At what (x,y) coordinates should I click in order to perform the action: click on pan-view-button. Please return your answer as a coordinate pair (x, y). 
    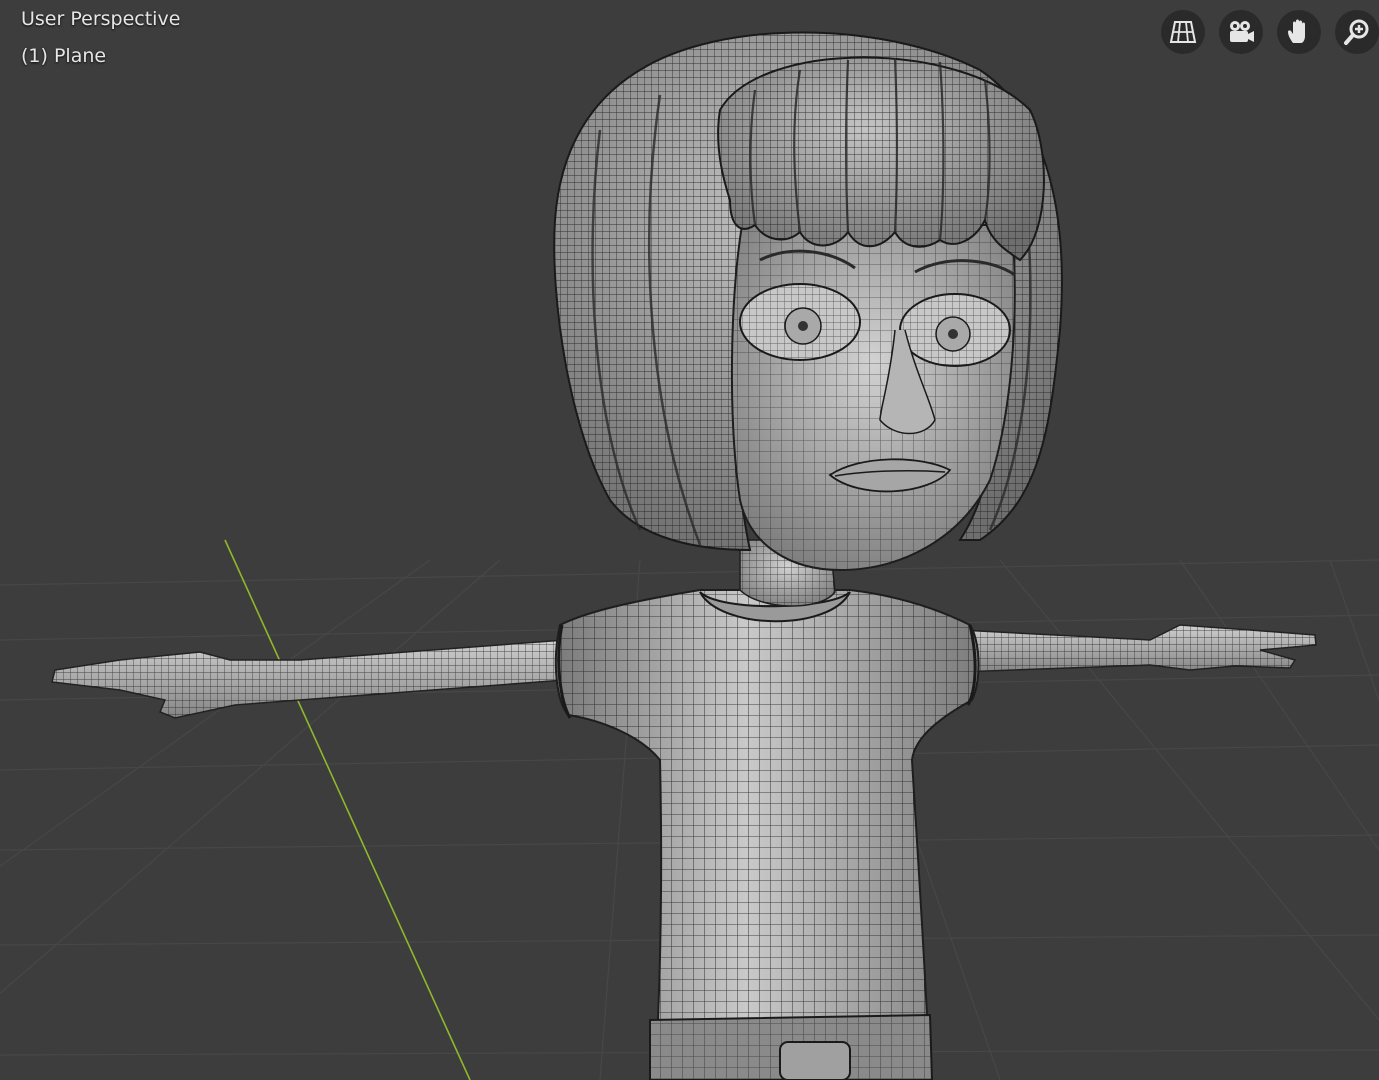
    Looking at the image, I should click on (1299, 32).